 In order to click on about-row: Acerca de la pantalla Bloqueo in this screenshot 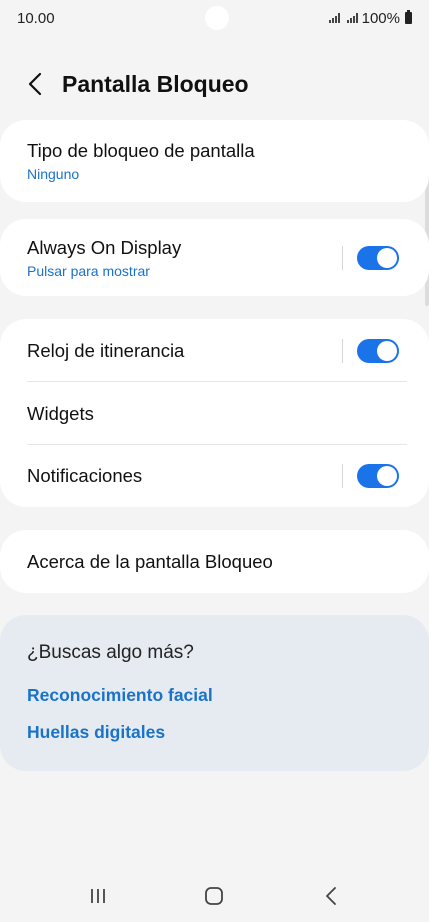, I will do `click(214, 561)`.